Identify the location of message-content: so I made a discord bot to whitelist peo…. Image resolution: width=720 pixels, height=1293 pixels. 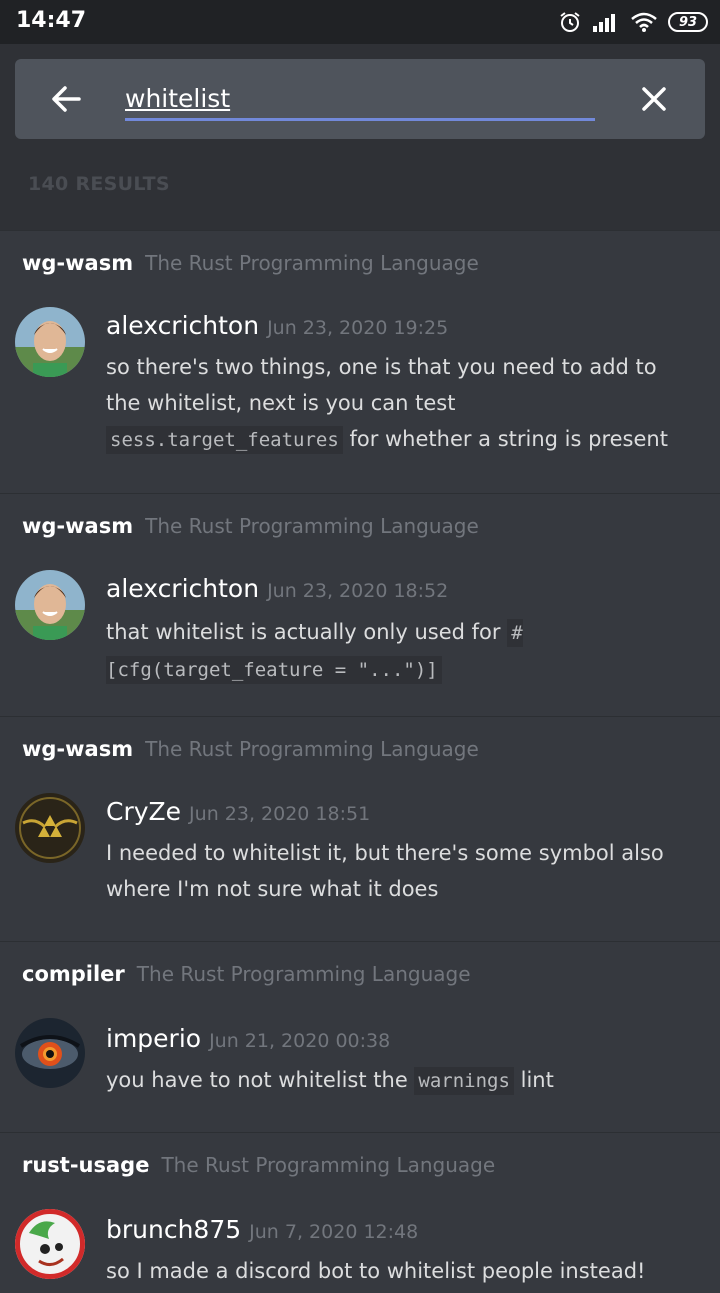
(401, 1271).